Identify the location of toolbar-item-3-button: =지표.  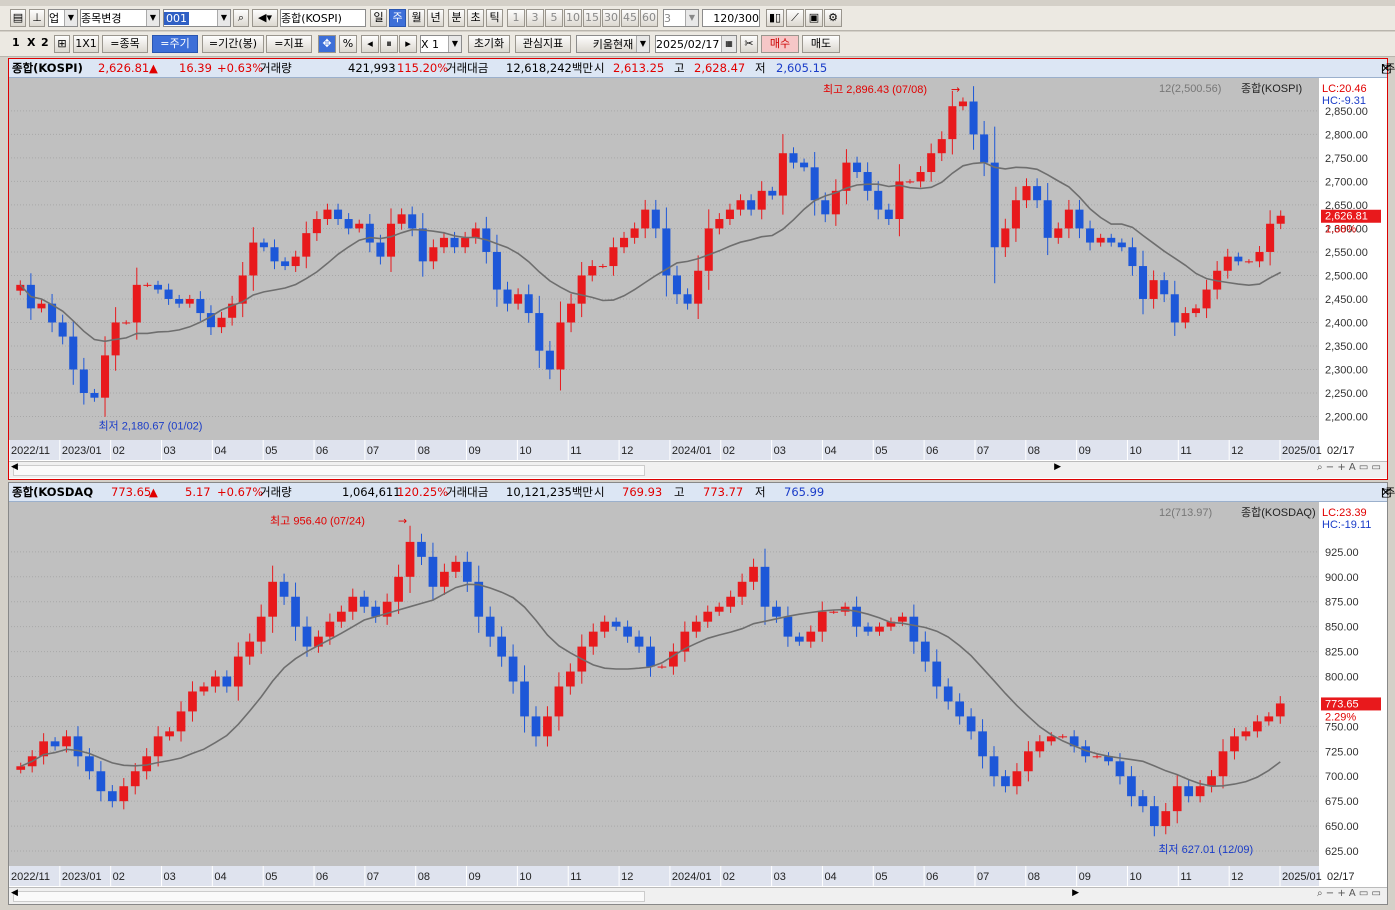
(289, 44).